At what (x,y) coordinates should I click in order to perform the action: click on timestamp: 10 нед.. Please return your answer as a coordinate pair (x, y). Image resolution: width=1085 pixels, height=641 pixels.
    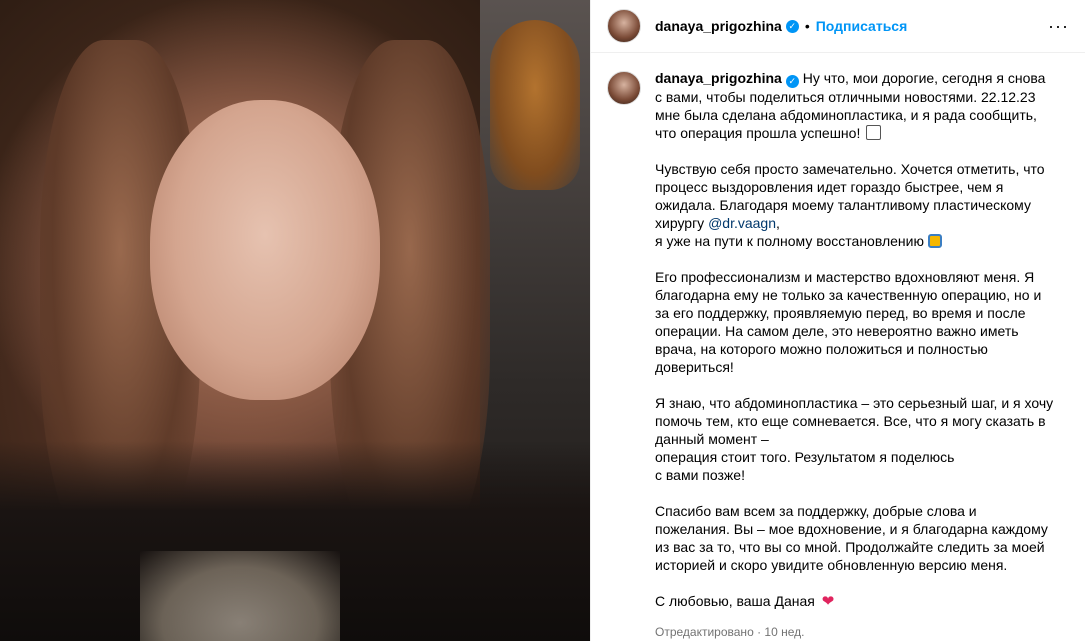
    Looking at the image, I should click on (784, 632).